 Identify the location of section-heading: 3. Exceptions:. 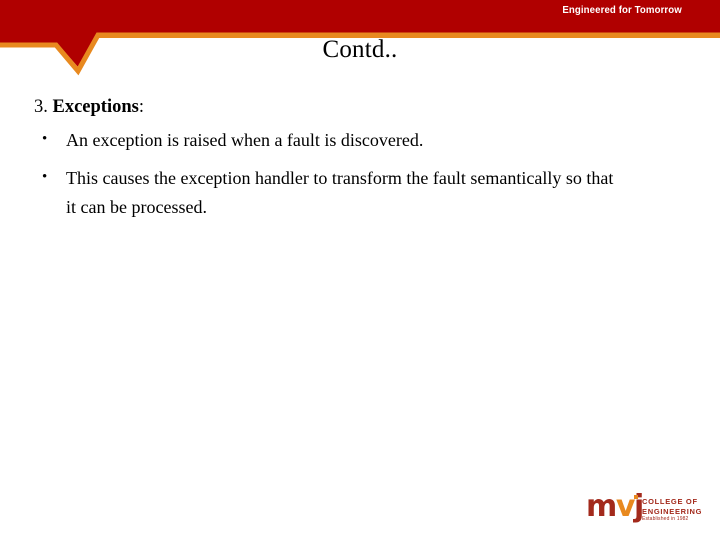
(377, 107).